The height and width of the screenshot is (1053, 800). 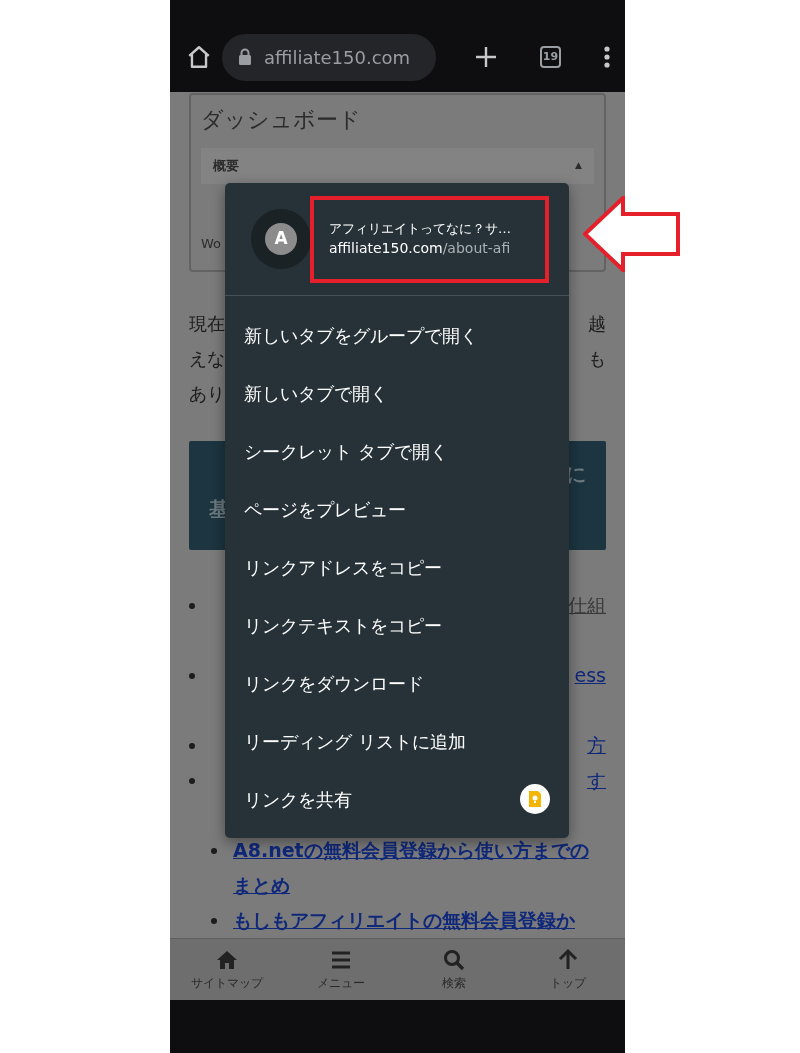 What do you see at coordinates (245, 57) in the screenshot?
I see `lock-icon` at bounding box center [245, 57].